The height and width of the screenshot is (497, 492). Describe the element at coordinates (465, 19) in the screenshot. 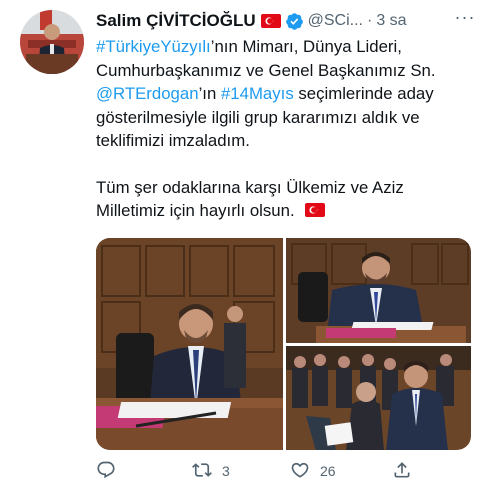

I see `more-options-icon: ···` at that location.